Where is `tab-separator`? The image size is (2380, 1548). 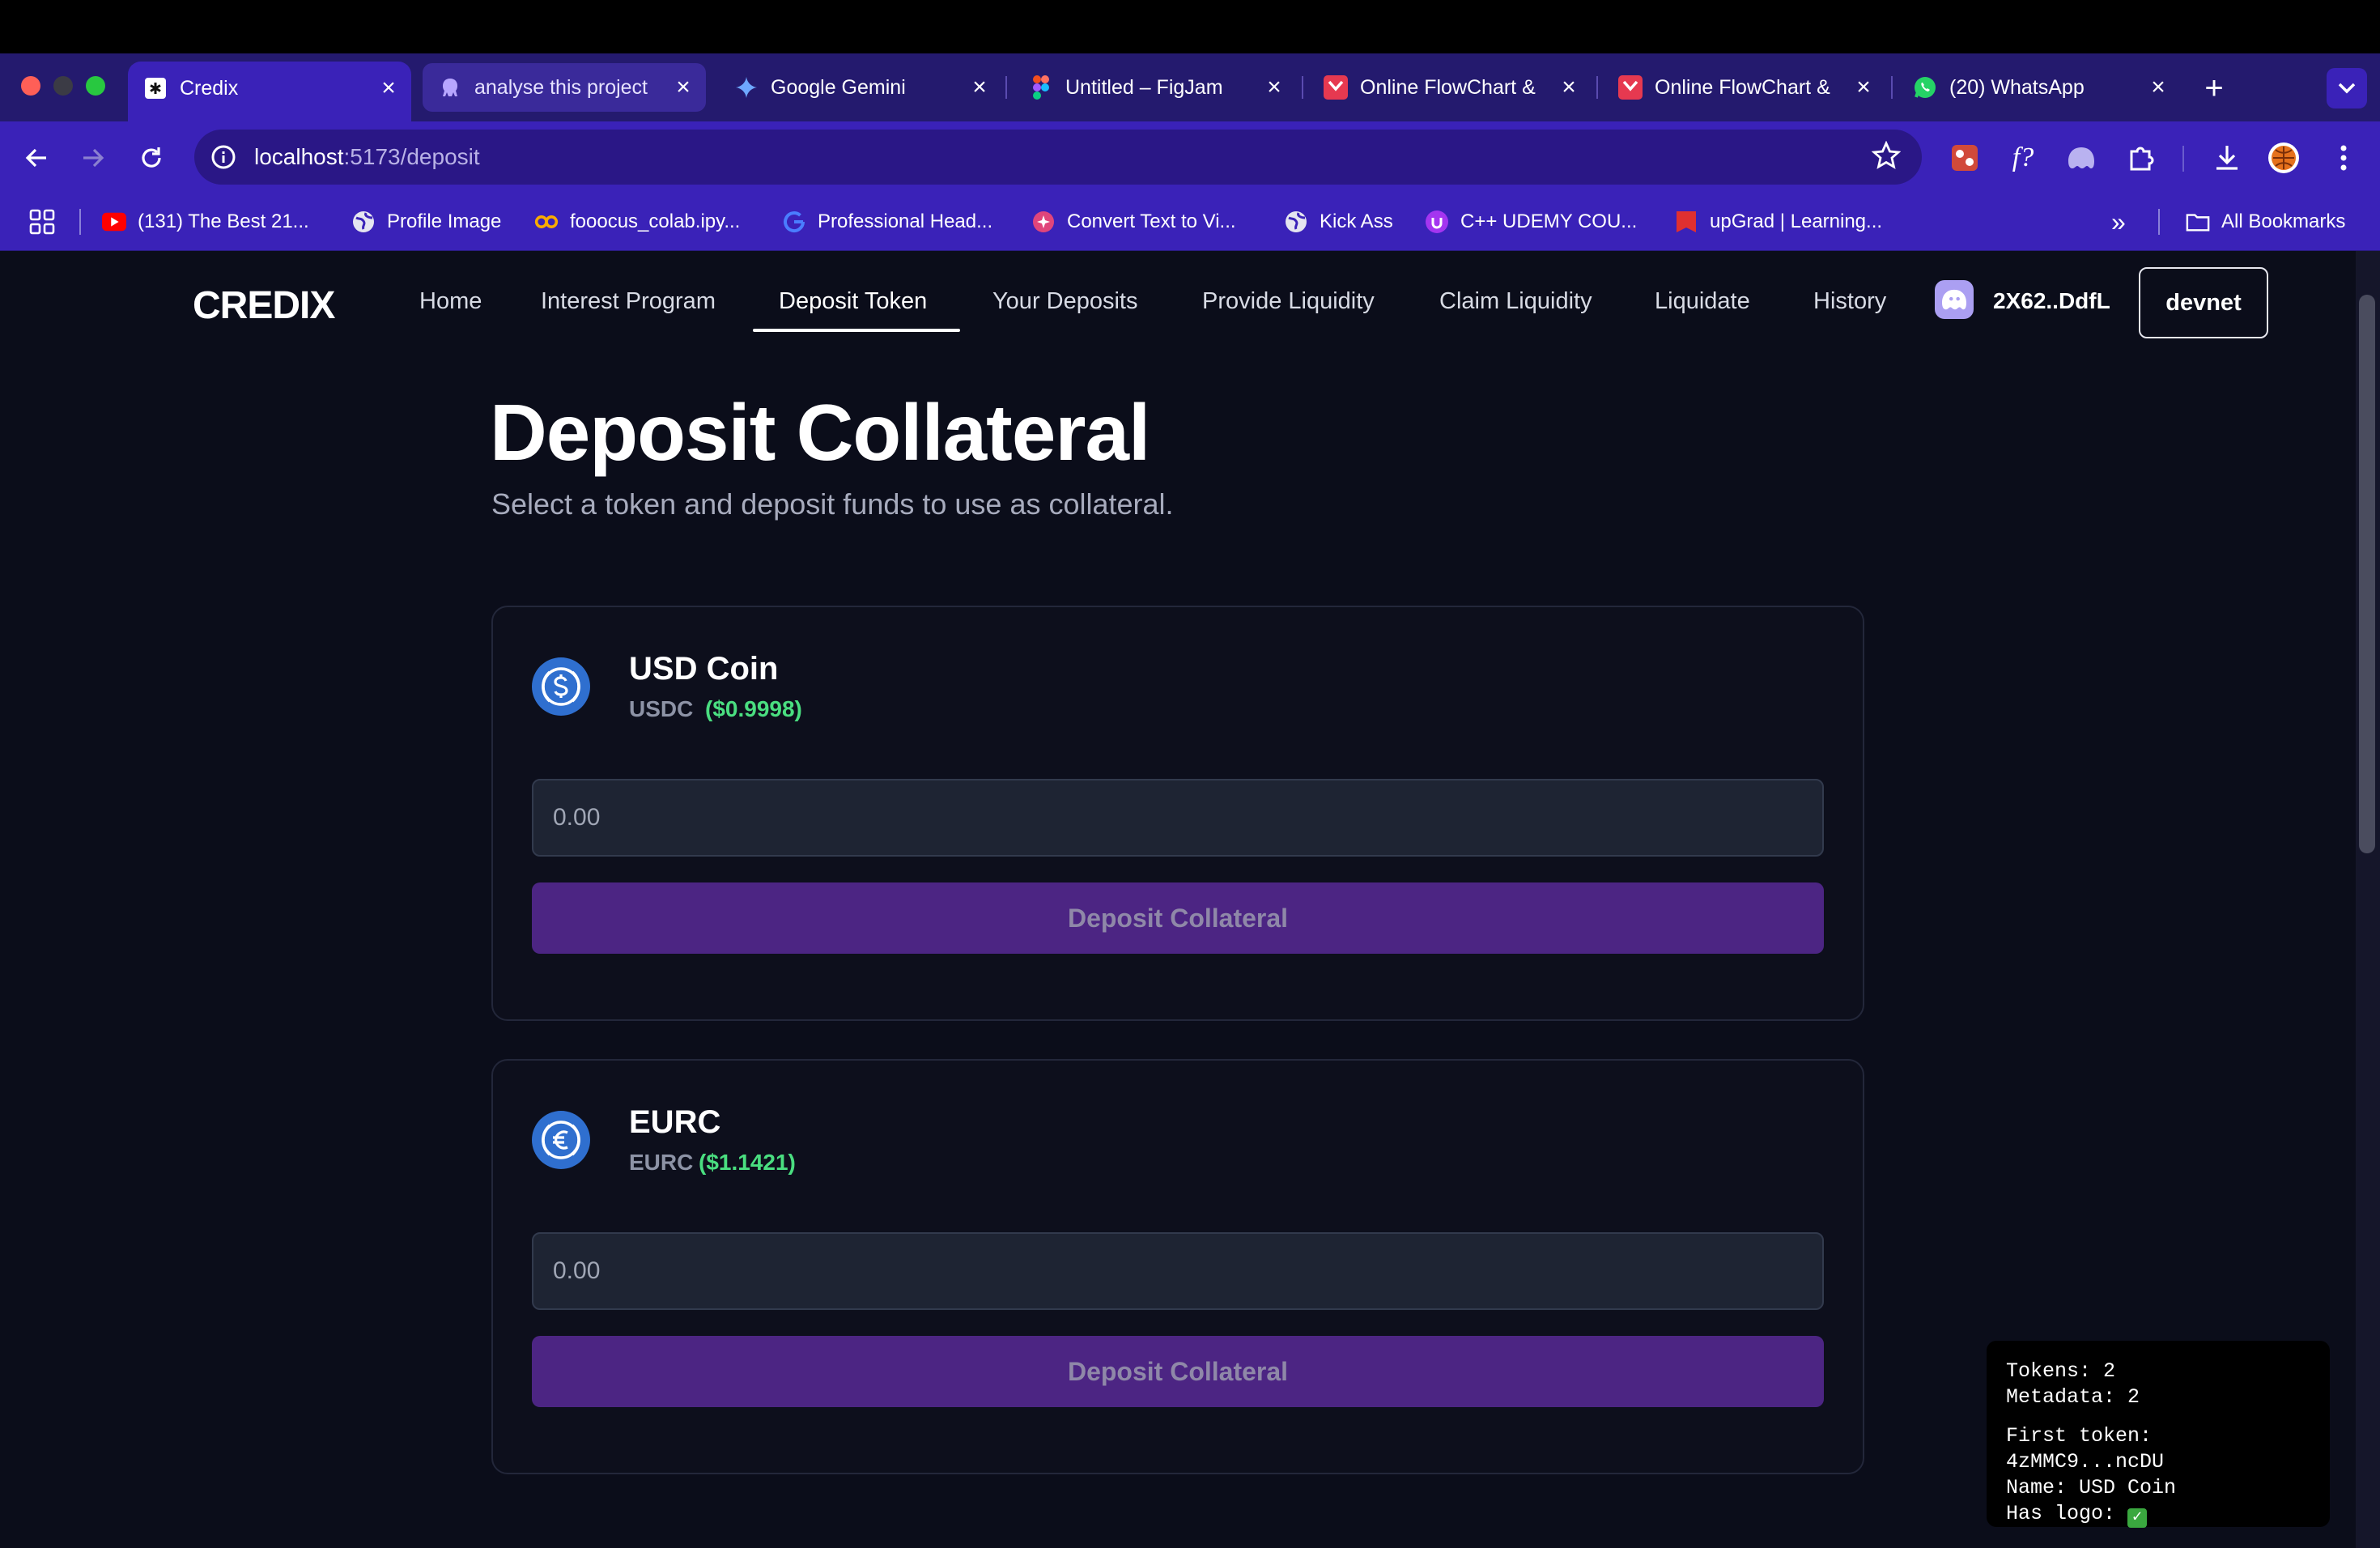 tab-separator is located at coordinates (1597, 87).